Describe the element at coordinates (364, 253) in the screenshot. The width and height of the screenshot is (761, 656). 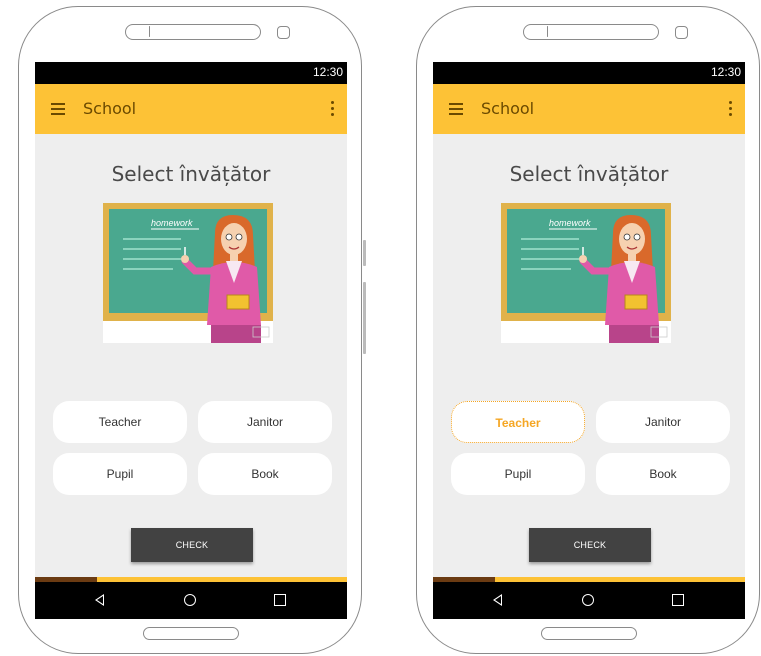
I see `volume-button` at that location.